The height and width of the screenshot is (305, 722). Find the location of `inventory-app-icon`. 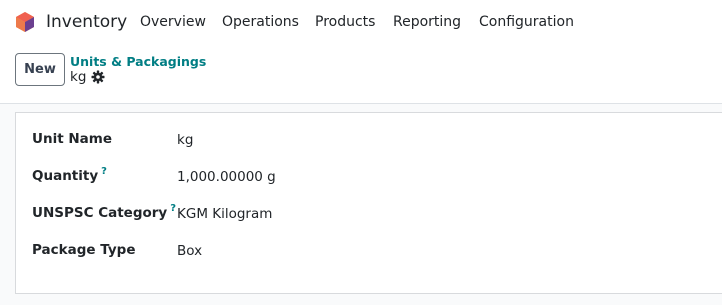

inventory-app-icon is located at coordinates (25, 22).